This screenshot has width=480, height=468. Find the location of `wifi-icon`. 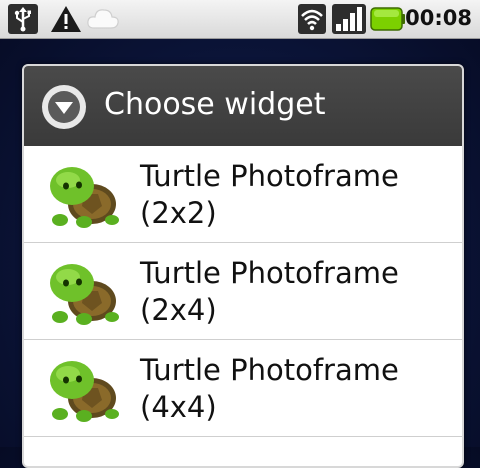

wifi-icon is located at coordinates (312, 19).